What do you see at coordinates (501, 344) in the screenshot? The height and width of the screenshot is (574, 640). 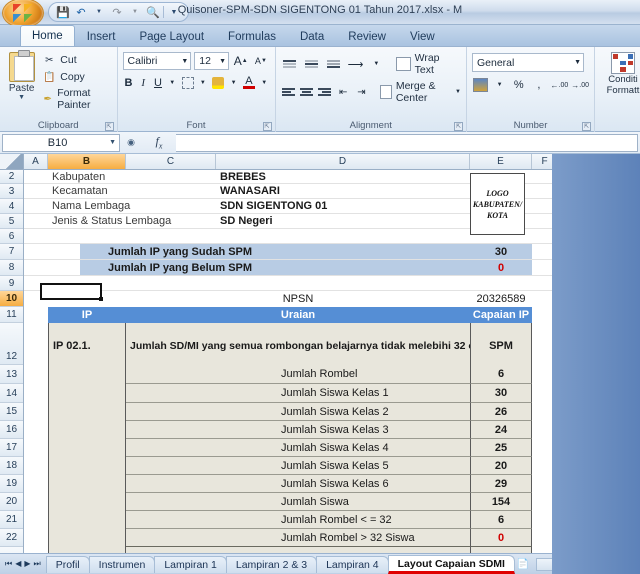 I see `indicator-1-capaian: SPM` at bounding box center [501, 344].